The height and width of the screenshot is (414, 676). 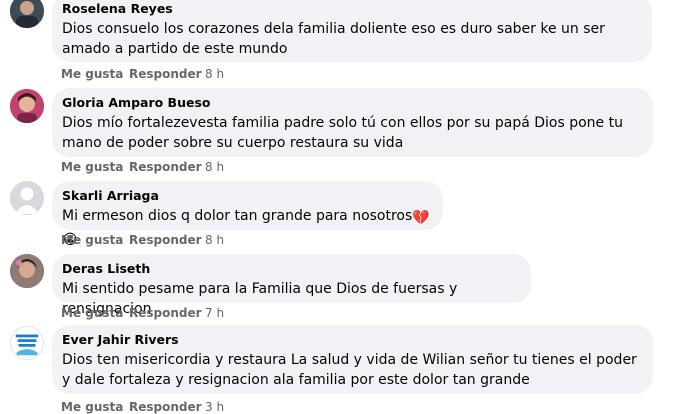 I want to click on comment-author: Gloria Amparo Bueso, so click(x=351, y=103).